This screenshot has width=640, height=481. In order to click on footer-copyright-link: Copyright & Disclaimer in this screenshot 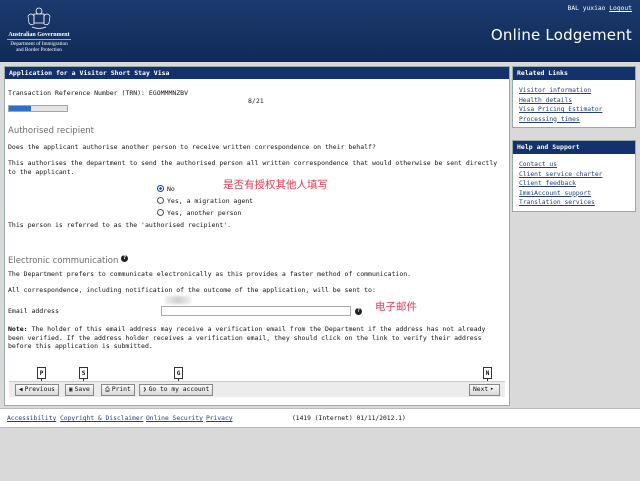, I will do `click(101, 418)`.